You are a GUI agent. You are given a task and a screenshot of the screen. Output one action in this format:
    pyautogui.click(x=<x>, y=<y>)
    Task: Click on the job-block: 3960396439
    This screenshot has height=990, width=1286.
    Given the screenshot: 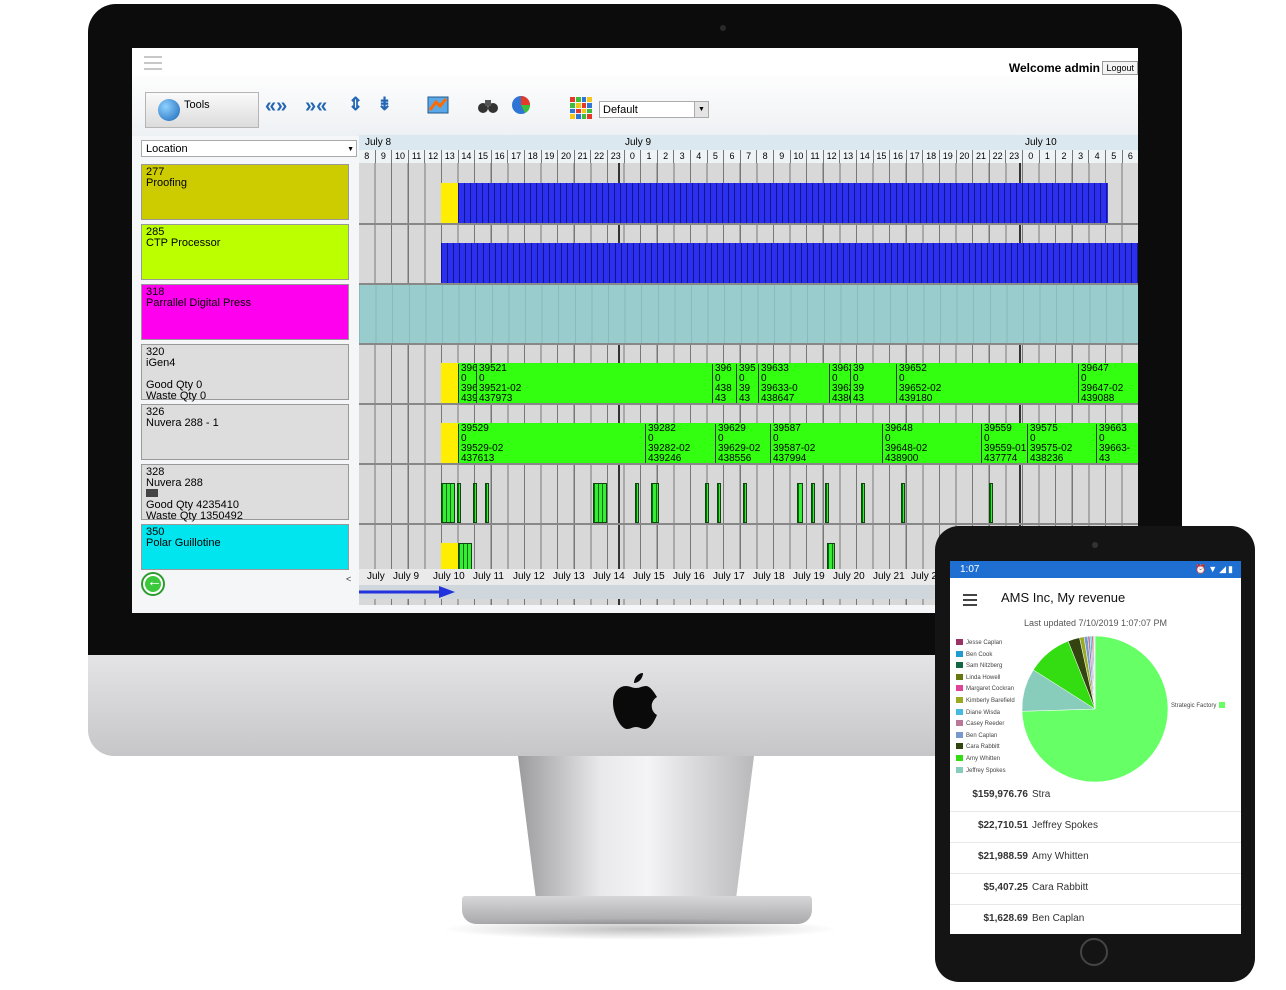 What is the action you would take?
    pyautogui.click(x=467, y=383)
    